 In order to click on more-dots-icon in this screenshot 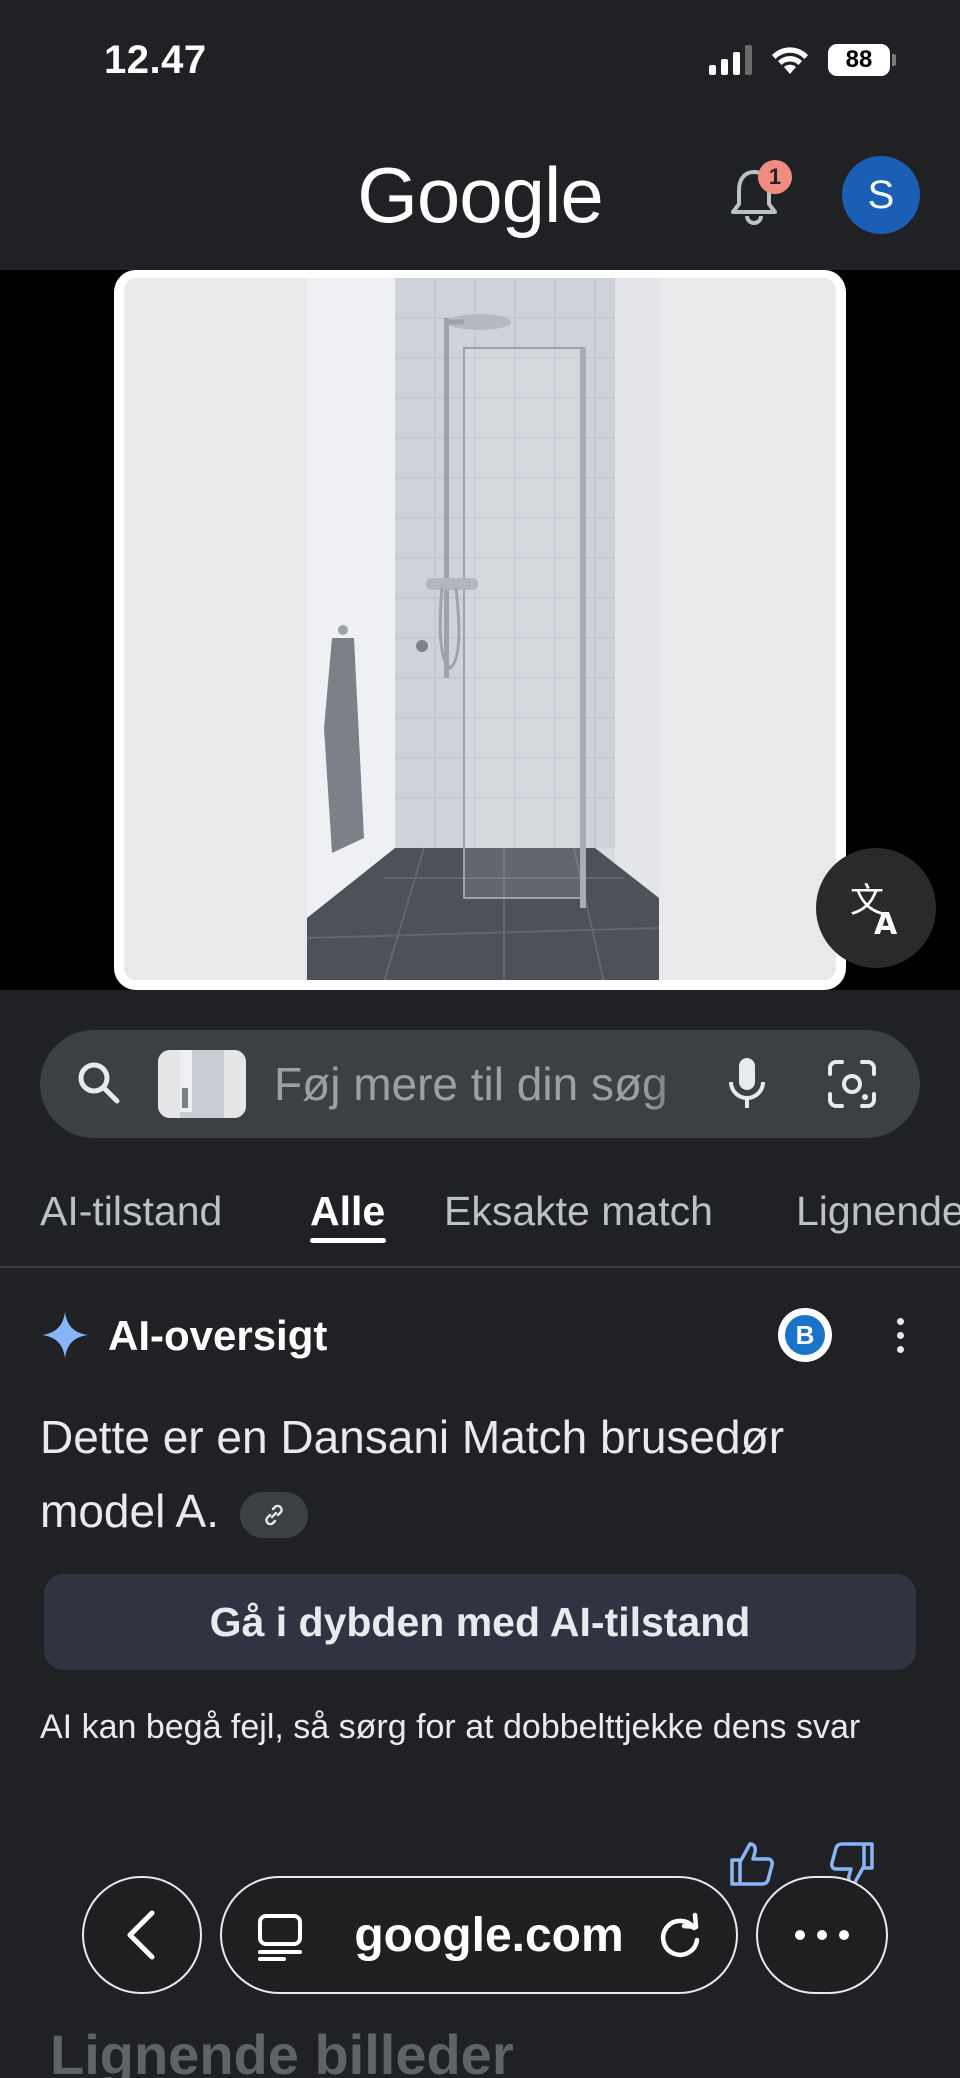, I will do `click(822, 1935)`.